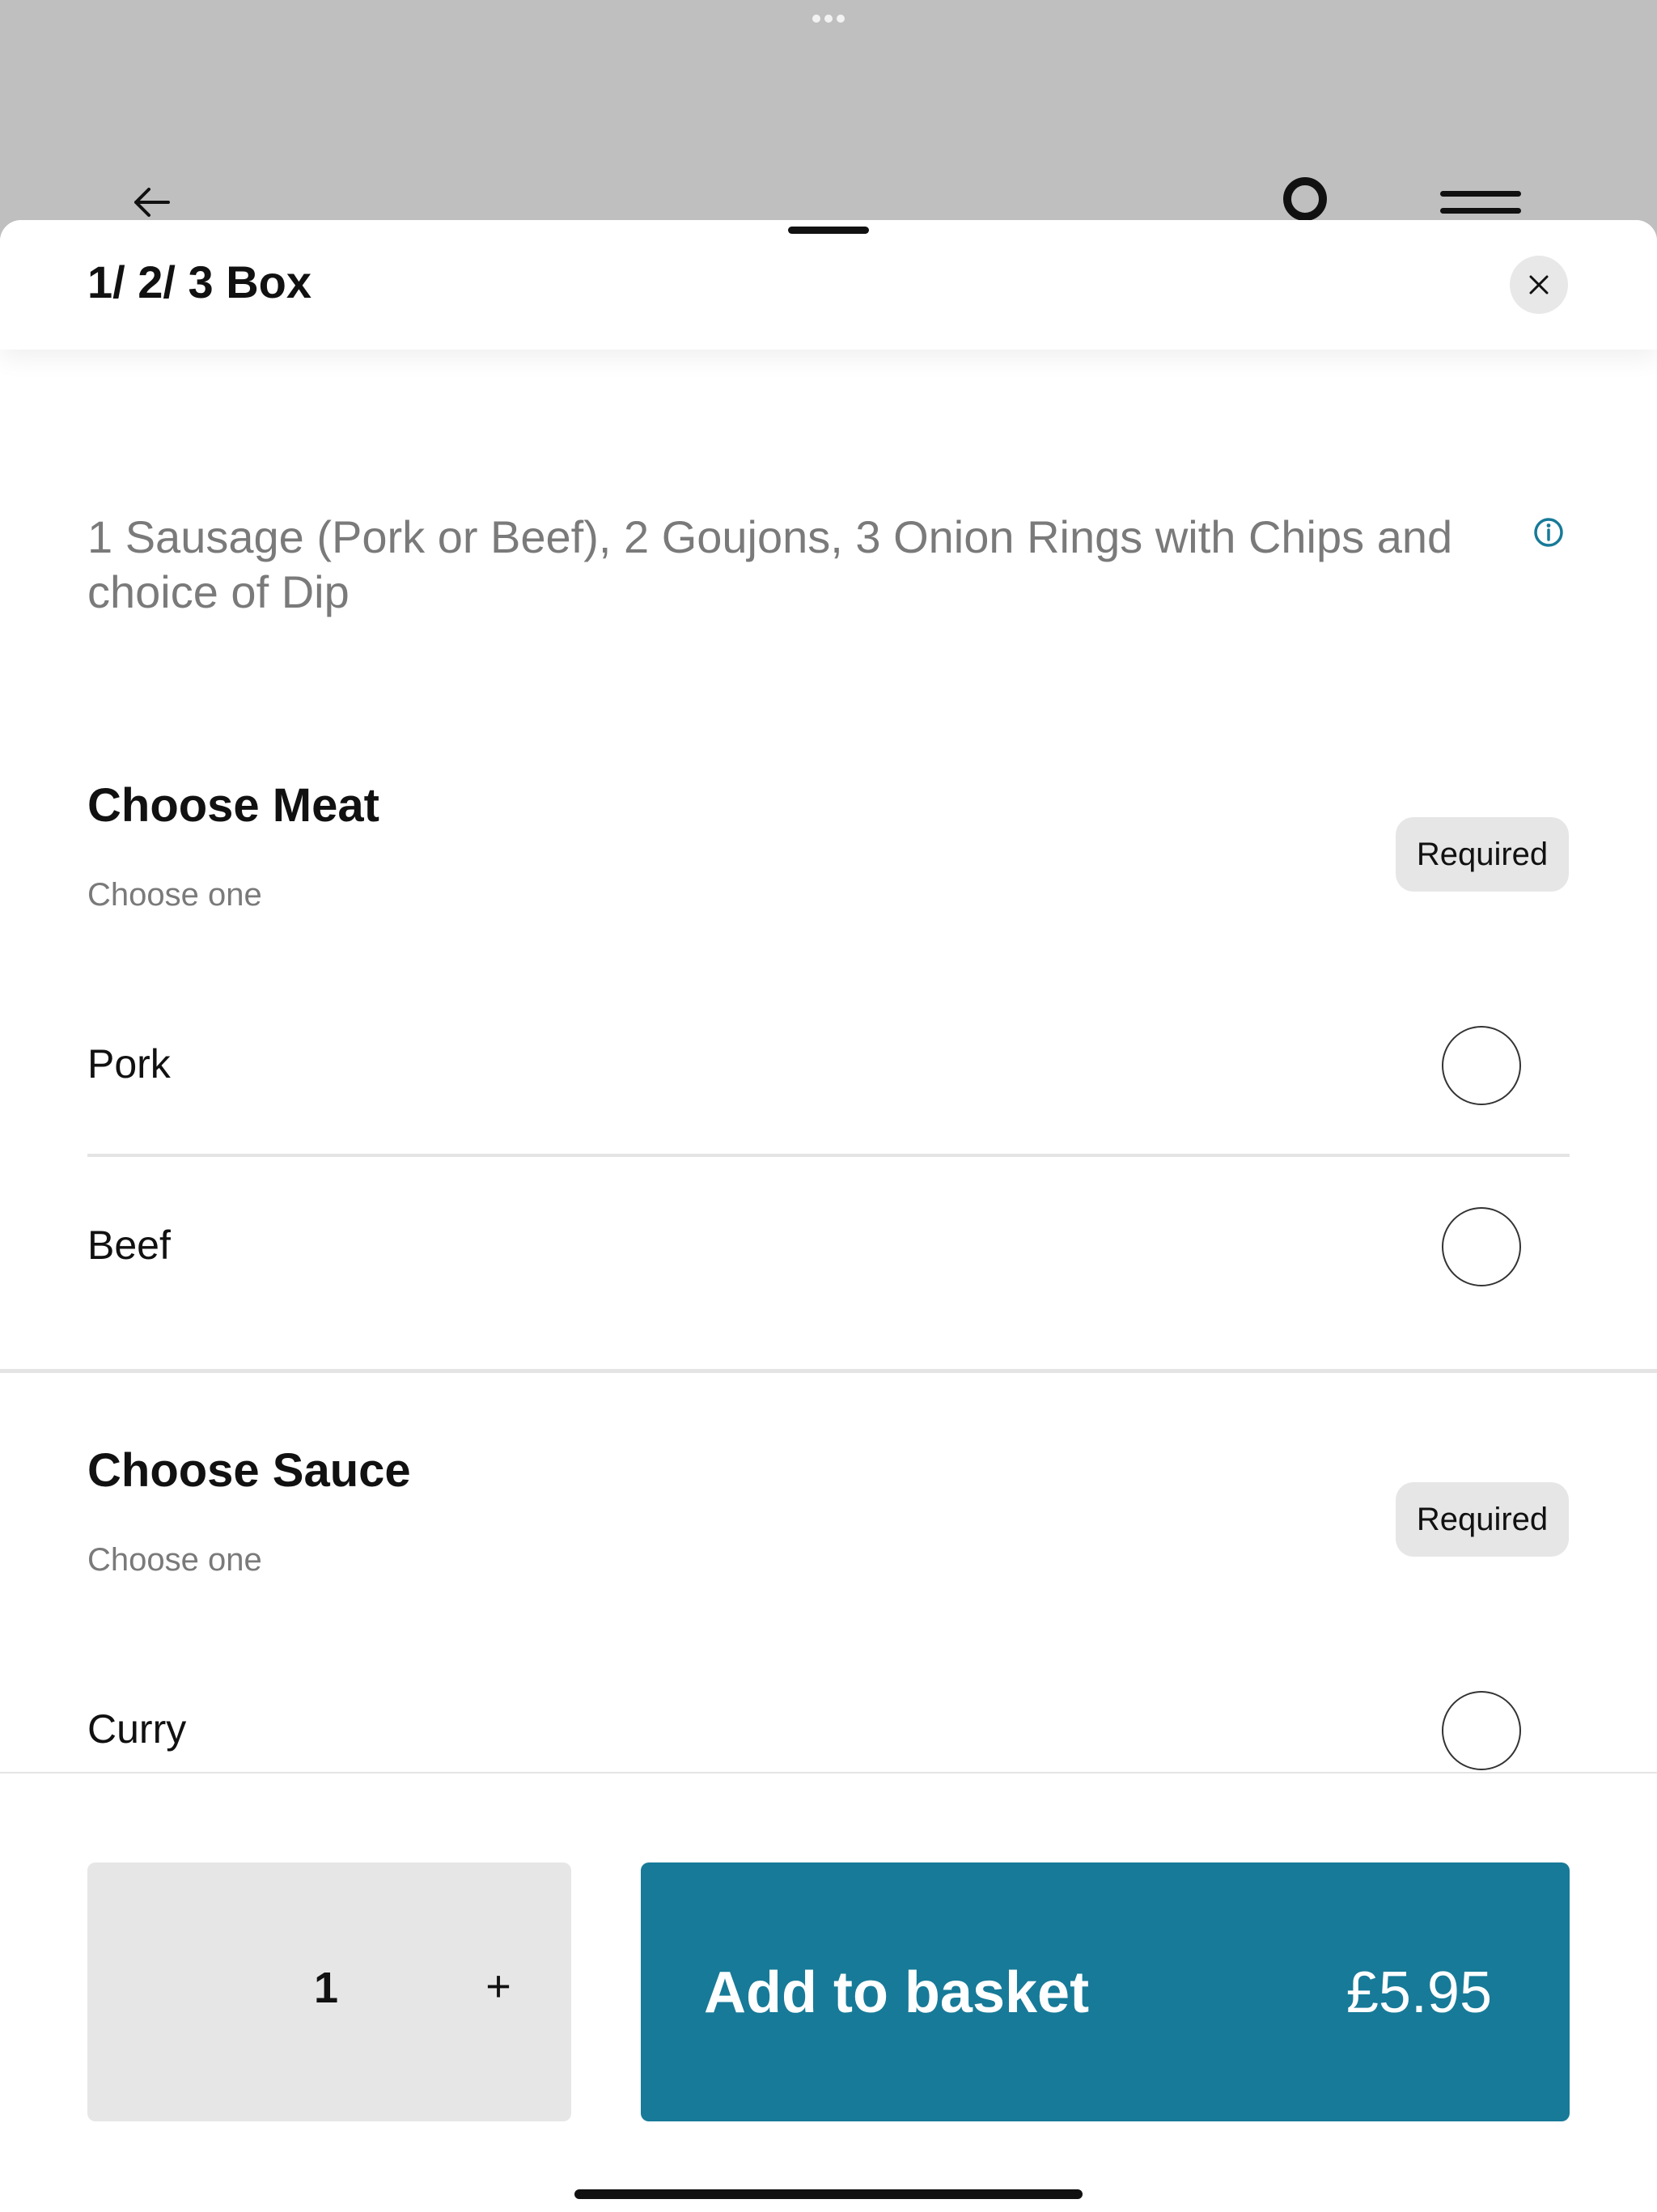 The width and height of the screenshot is (1657, 2212). I want to click on radio-pork, so click(1481, 1065).